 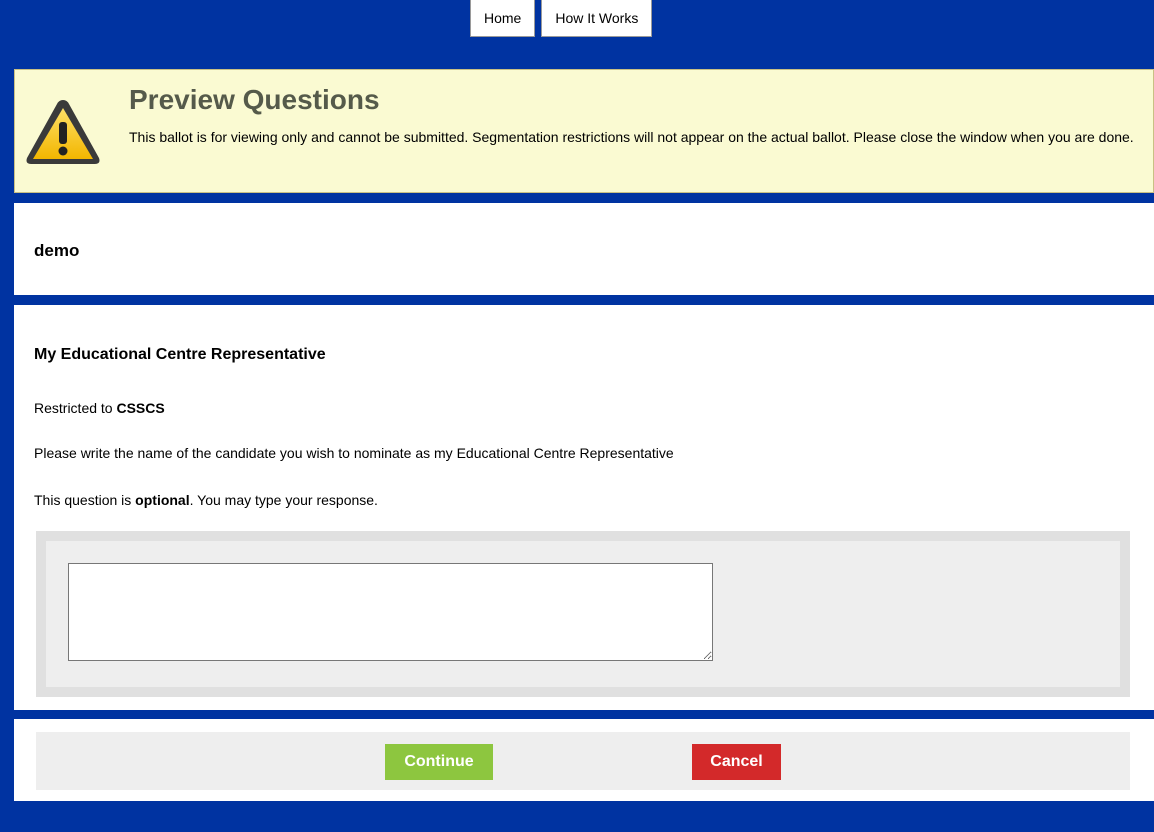 I want to click on banner-title: Preview Questions, so click(x=254, y=99).